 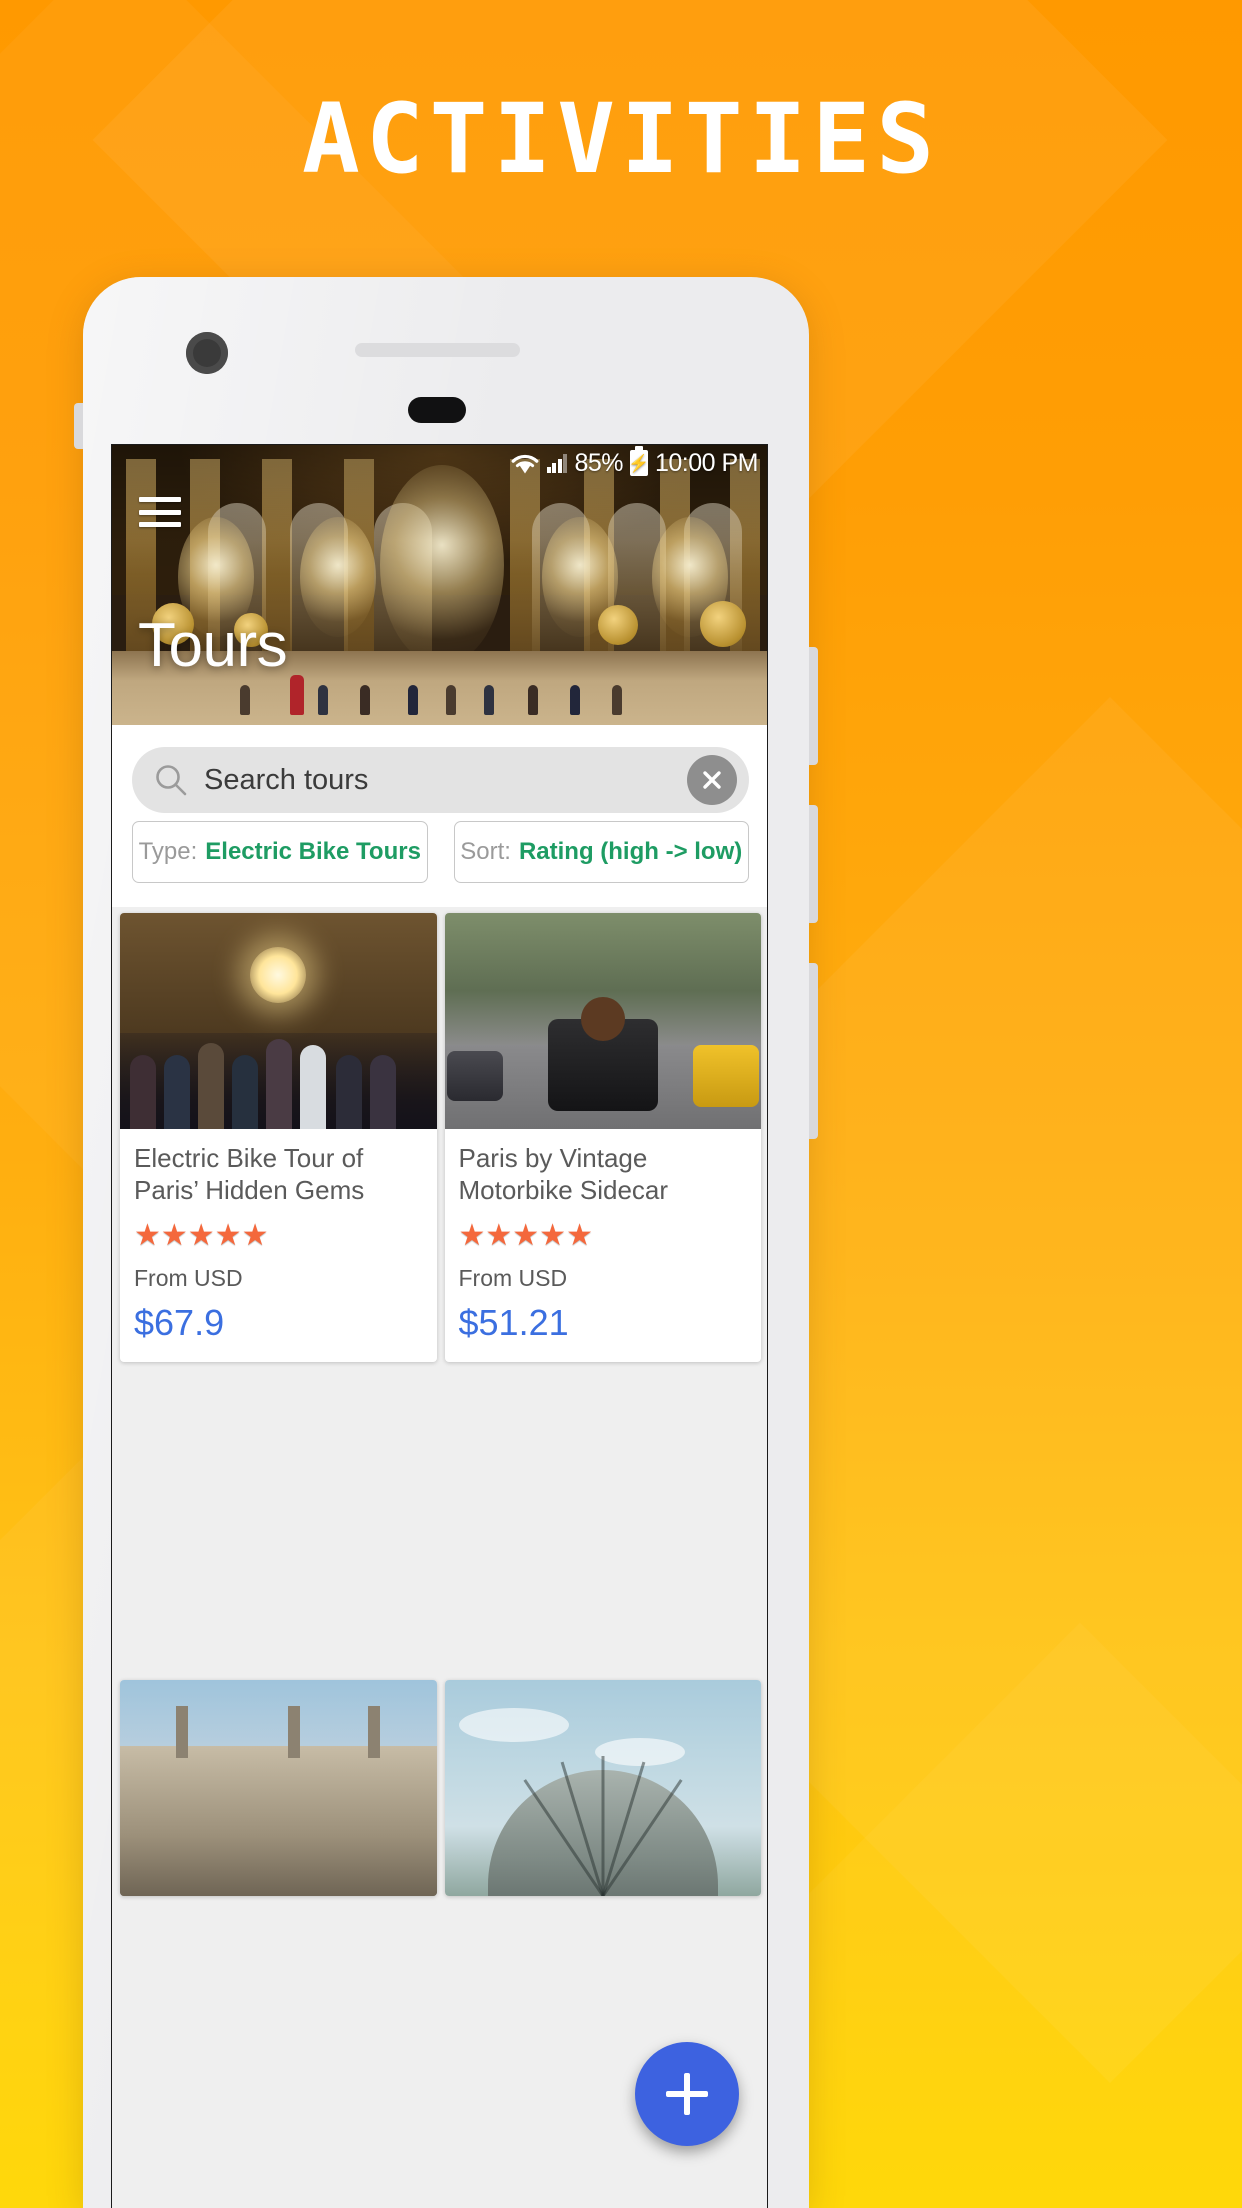 I want to click on status-bar: 85% ⚡ 10:00 PM, so click(x=439, y=463).